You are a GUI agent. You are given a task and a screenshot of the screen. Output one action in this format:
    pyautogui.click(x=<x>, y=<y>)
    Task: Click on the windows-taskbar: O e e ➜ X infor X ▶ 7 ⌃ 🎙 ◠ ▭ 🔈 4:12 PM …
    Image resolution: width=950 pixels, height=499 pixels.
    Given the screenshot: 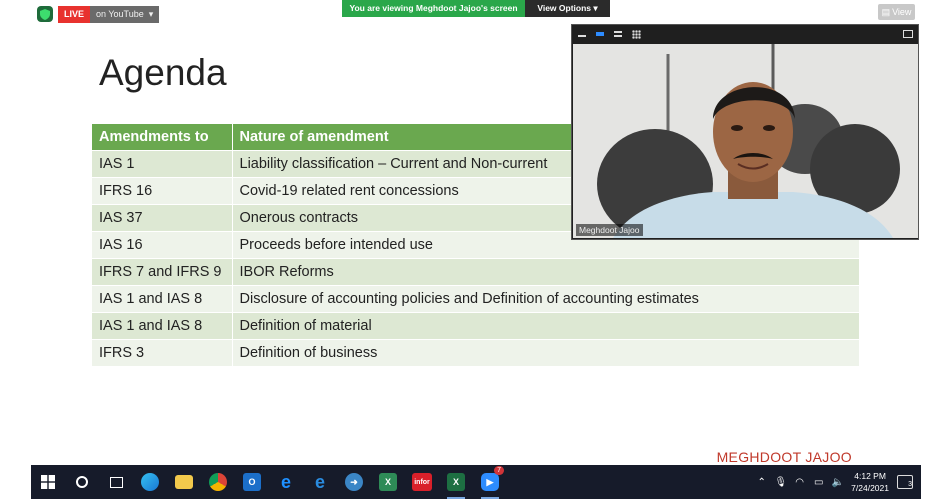 What is the action you would take?
    pyautogui.click(x=476, y=482)
    